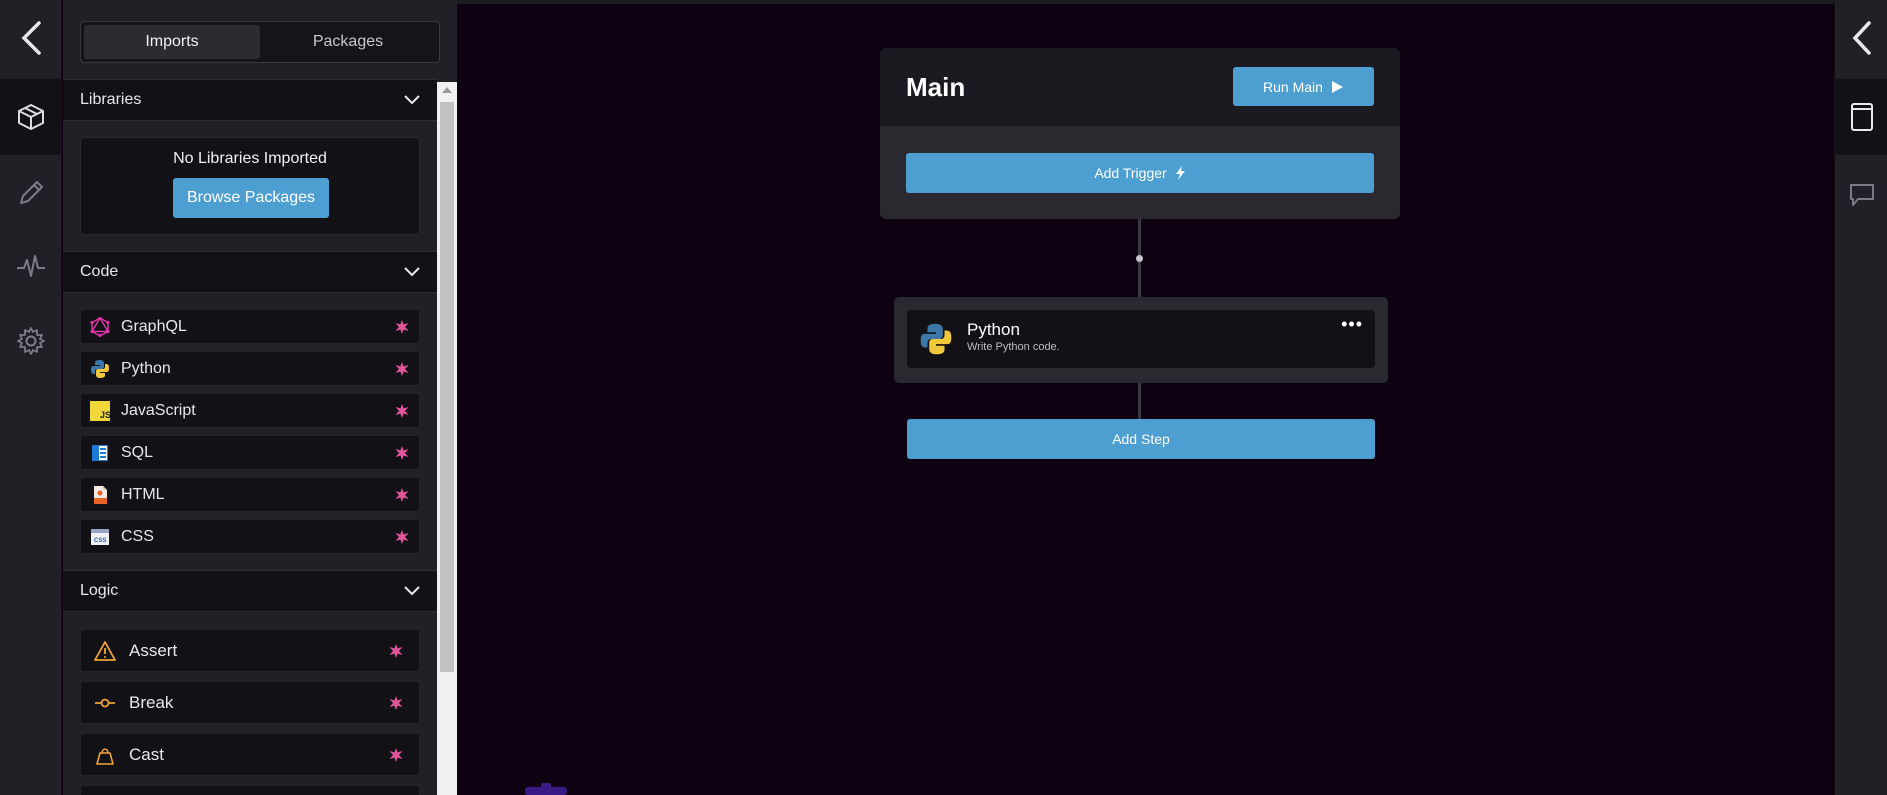 Image resolution: width=1887 pixels, height=795 pixels. What do you see at coordinates (250, 100) in the screenshot?
I see `libraries-section-header: Libraries` at bounding box center [250, 100].